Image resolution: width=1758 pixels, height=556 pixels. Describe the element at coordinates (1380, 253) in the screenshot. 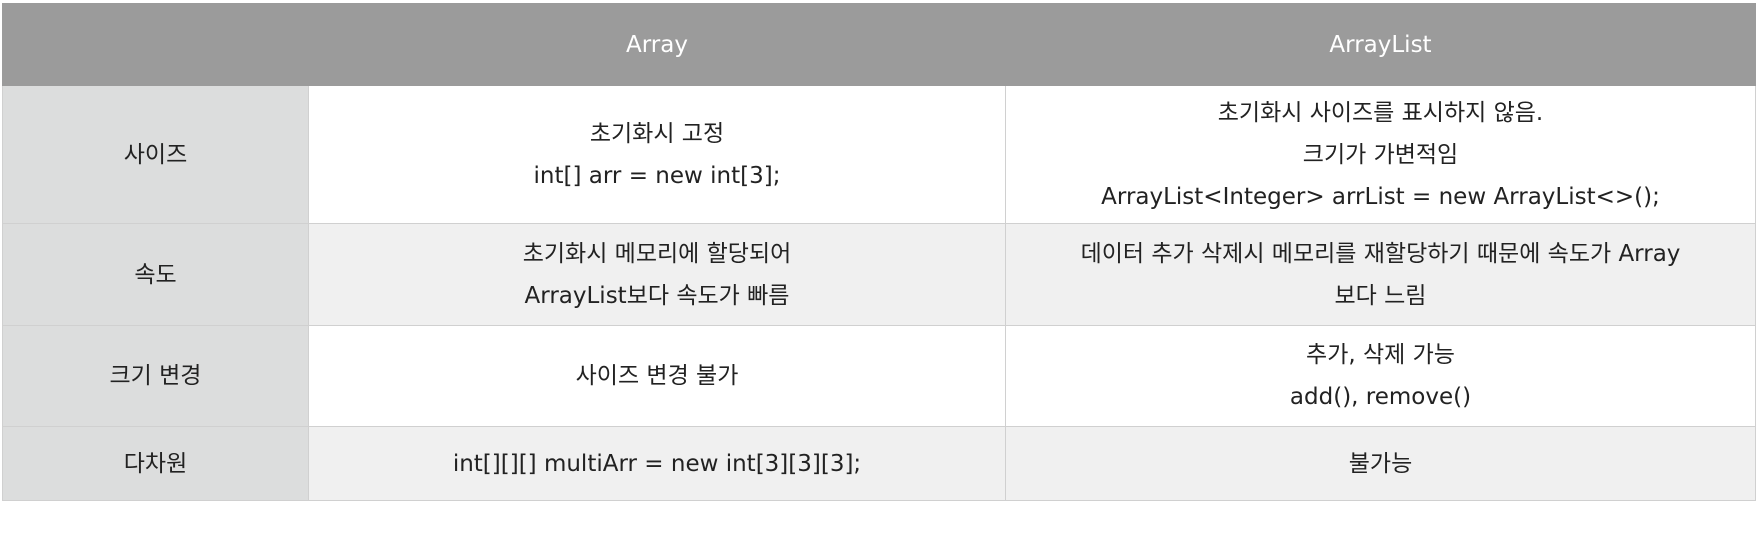

I see `cell-line: 데이터 추가 삭제시 메모리를 재할당하기 때문에 속도가 Array` at that location.